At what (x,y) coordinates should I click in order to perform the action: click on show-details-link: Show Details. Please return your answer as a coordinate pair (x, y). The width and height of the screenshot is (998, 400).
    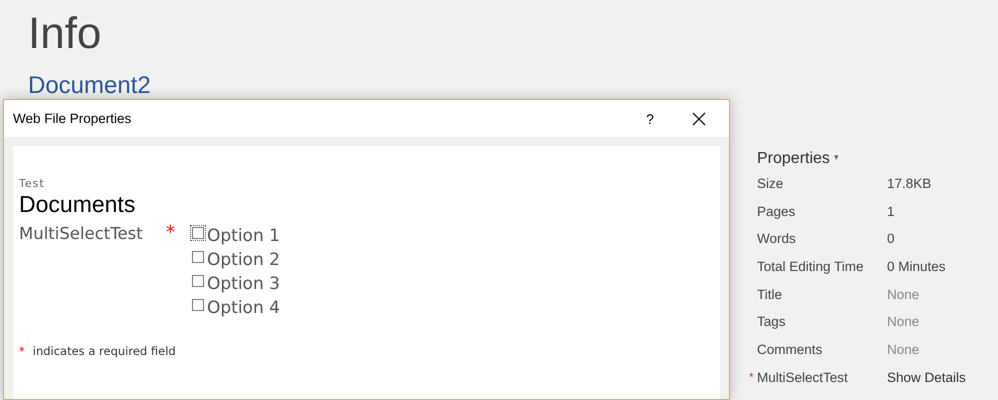
    Looking at the image, I should click on (942, 377).